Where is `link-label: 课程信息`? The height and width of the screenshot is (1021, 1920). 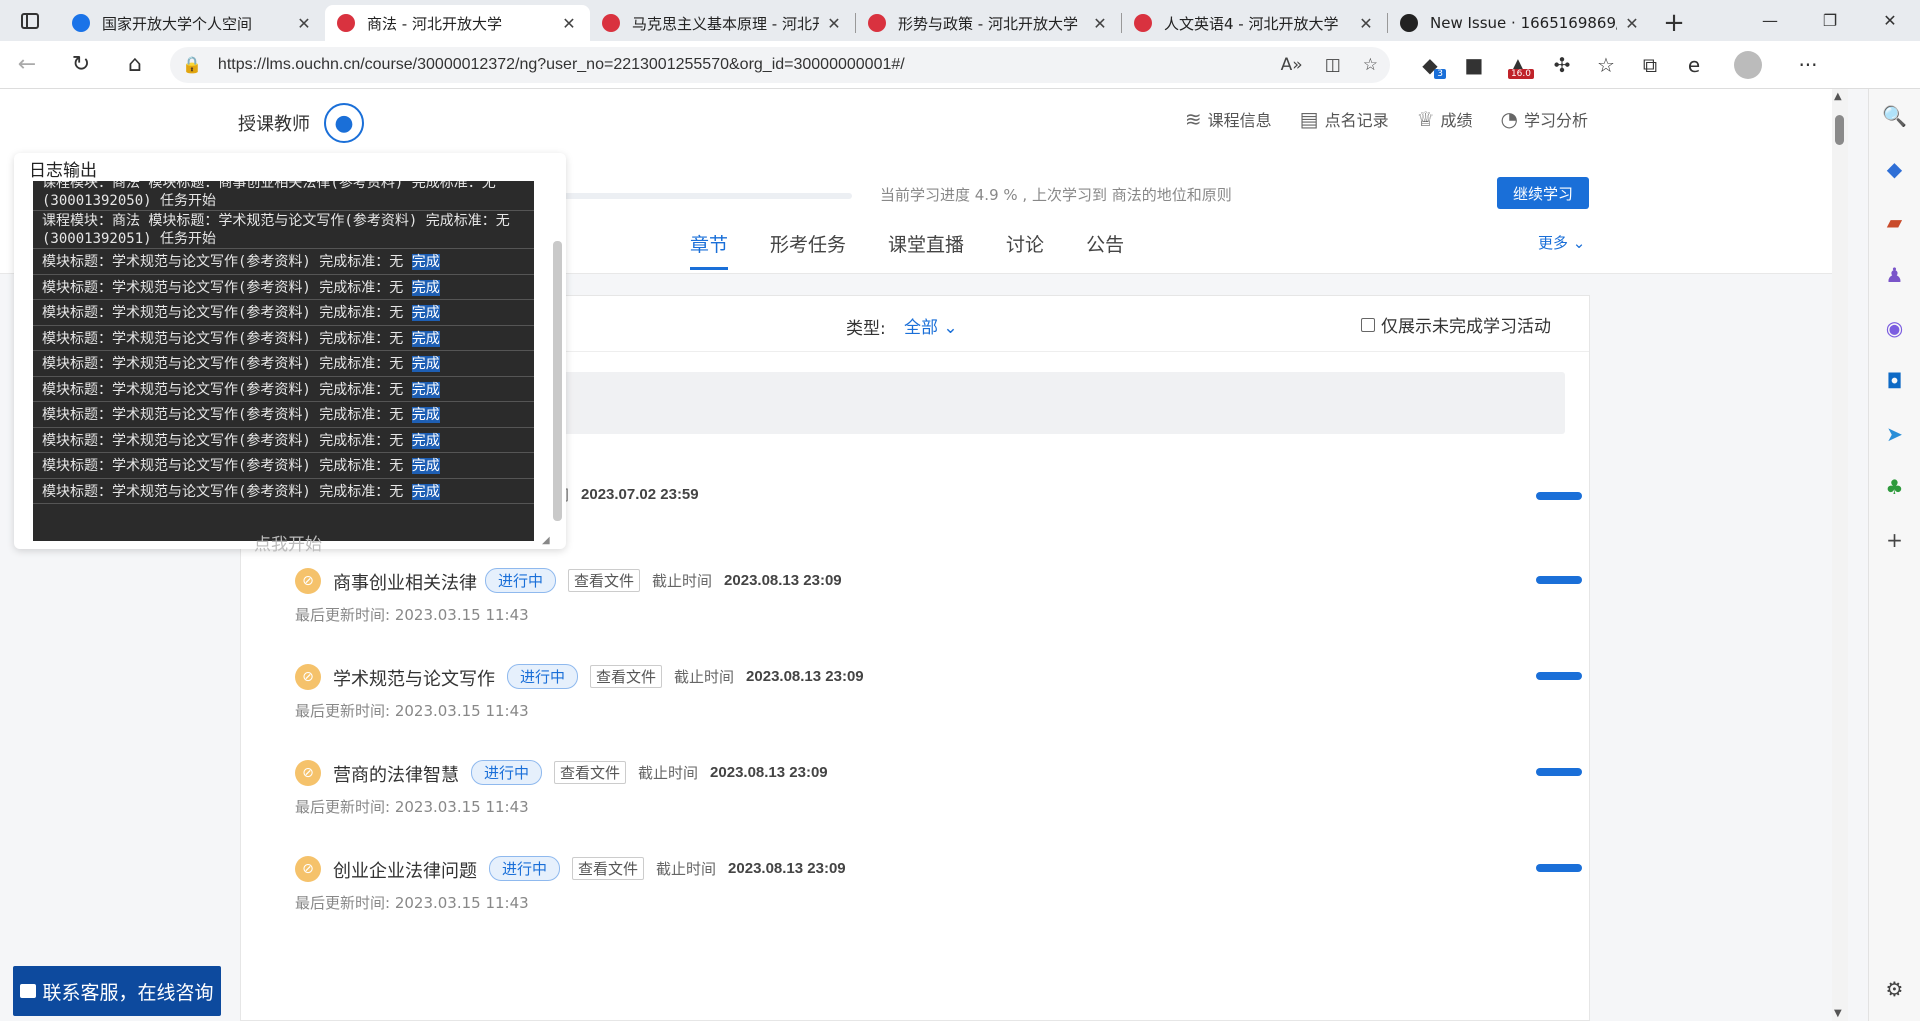
link-label: 课程信息 is located at coordinates (1239, 120).